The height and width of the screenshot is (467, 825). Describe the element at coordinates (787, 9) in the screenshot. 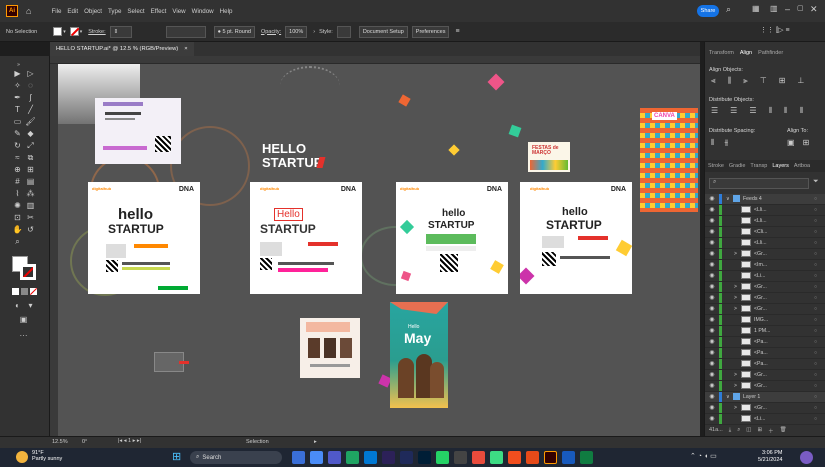

I see `minimize-icon: –` at that location.